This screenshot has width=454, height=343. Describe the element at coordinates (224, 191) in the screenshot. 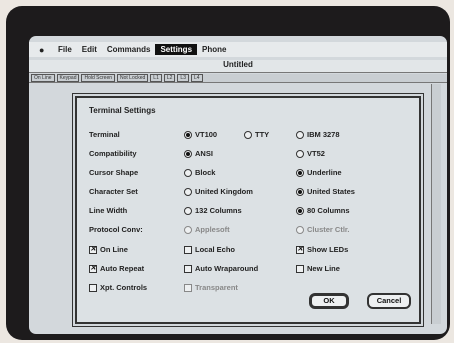

I see `option-label: United Kingdom` at that location.